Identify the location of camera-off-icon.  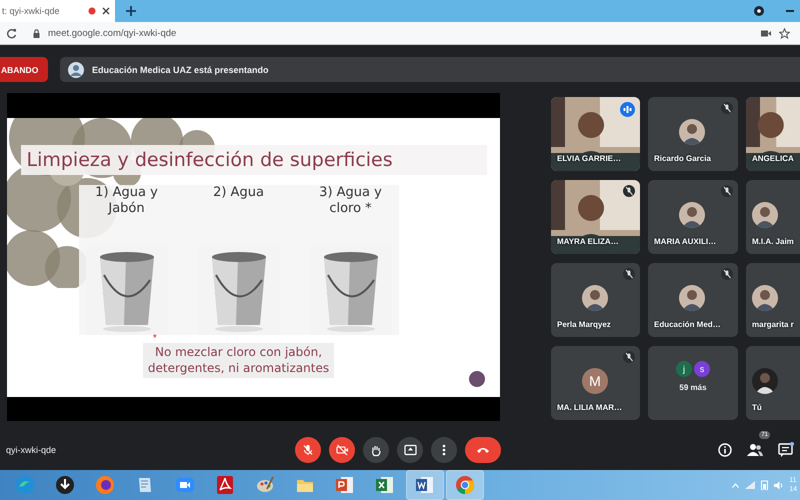
(342, 450).